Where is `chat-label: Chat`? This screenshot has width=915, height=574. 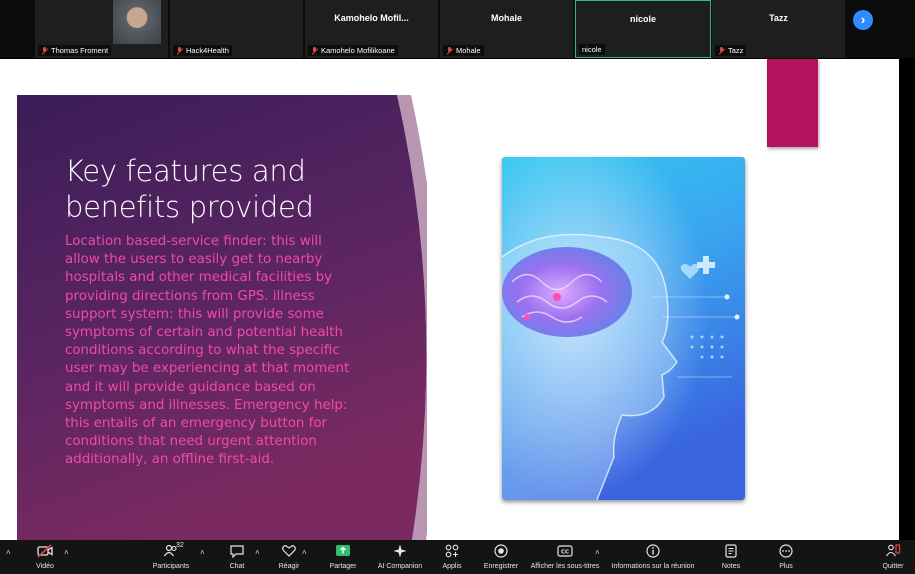
chat-label: Chat is located at coordinates (237, 566).